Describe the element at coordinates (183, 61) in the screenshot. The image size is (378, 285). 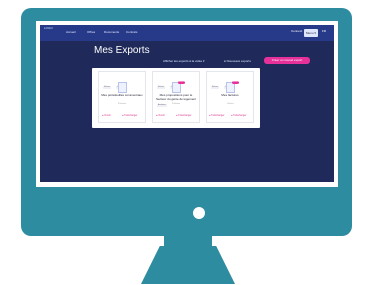
I see `export-filter-dropdown: Afficher les exports à la volée ▾` at that location.